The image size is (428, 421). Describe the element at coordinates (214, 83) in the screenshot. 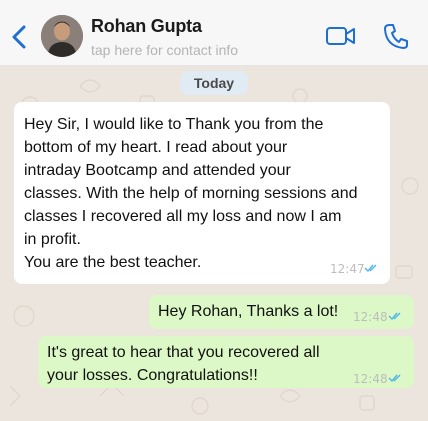

I see `date-separator: Today` at that location.